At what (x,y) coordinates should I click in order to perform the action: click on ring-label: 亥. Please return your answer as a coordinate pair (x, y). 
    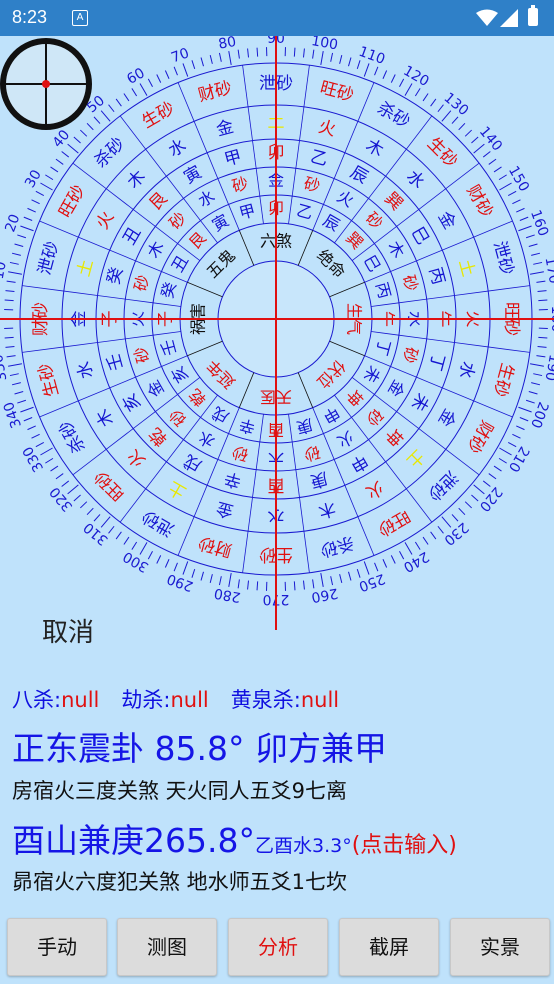
    Looking at the image, I should click on (180, 374).